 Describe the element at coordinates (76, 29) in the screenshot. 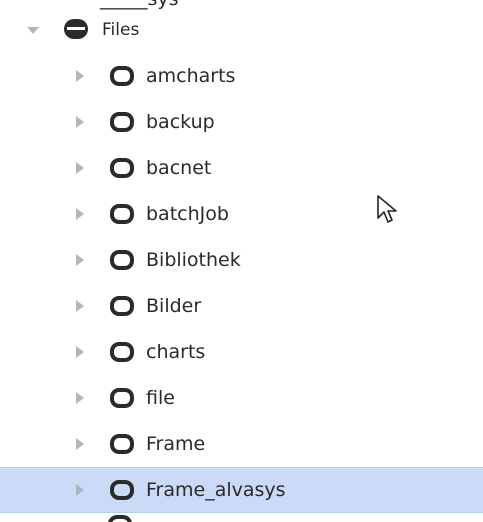

I see `drive-icon` at that location.